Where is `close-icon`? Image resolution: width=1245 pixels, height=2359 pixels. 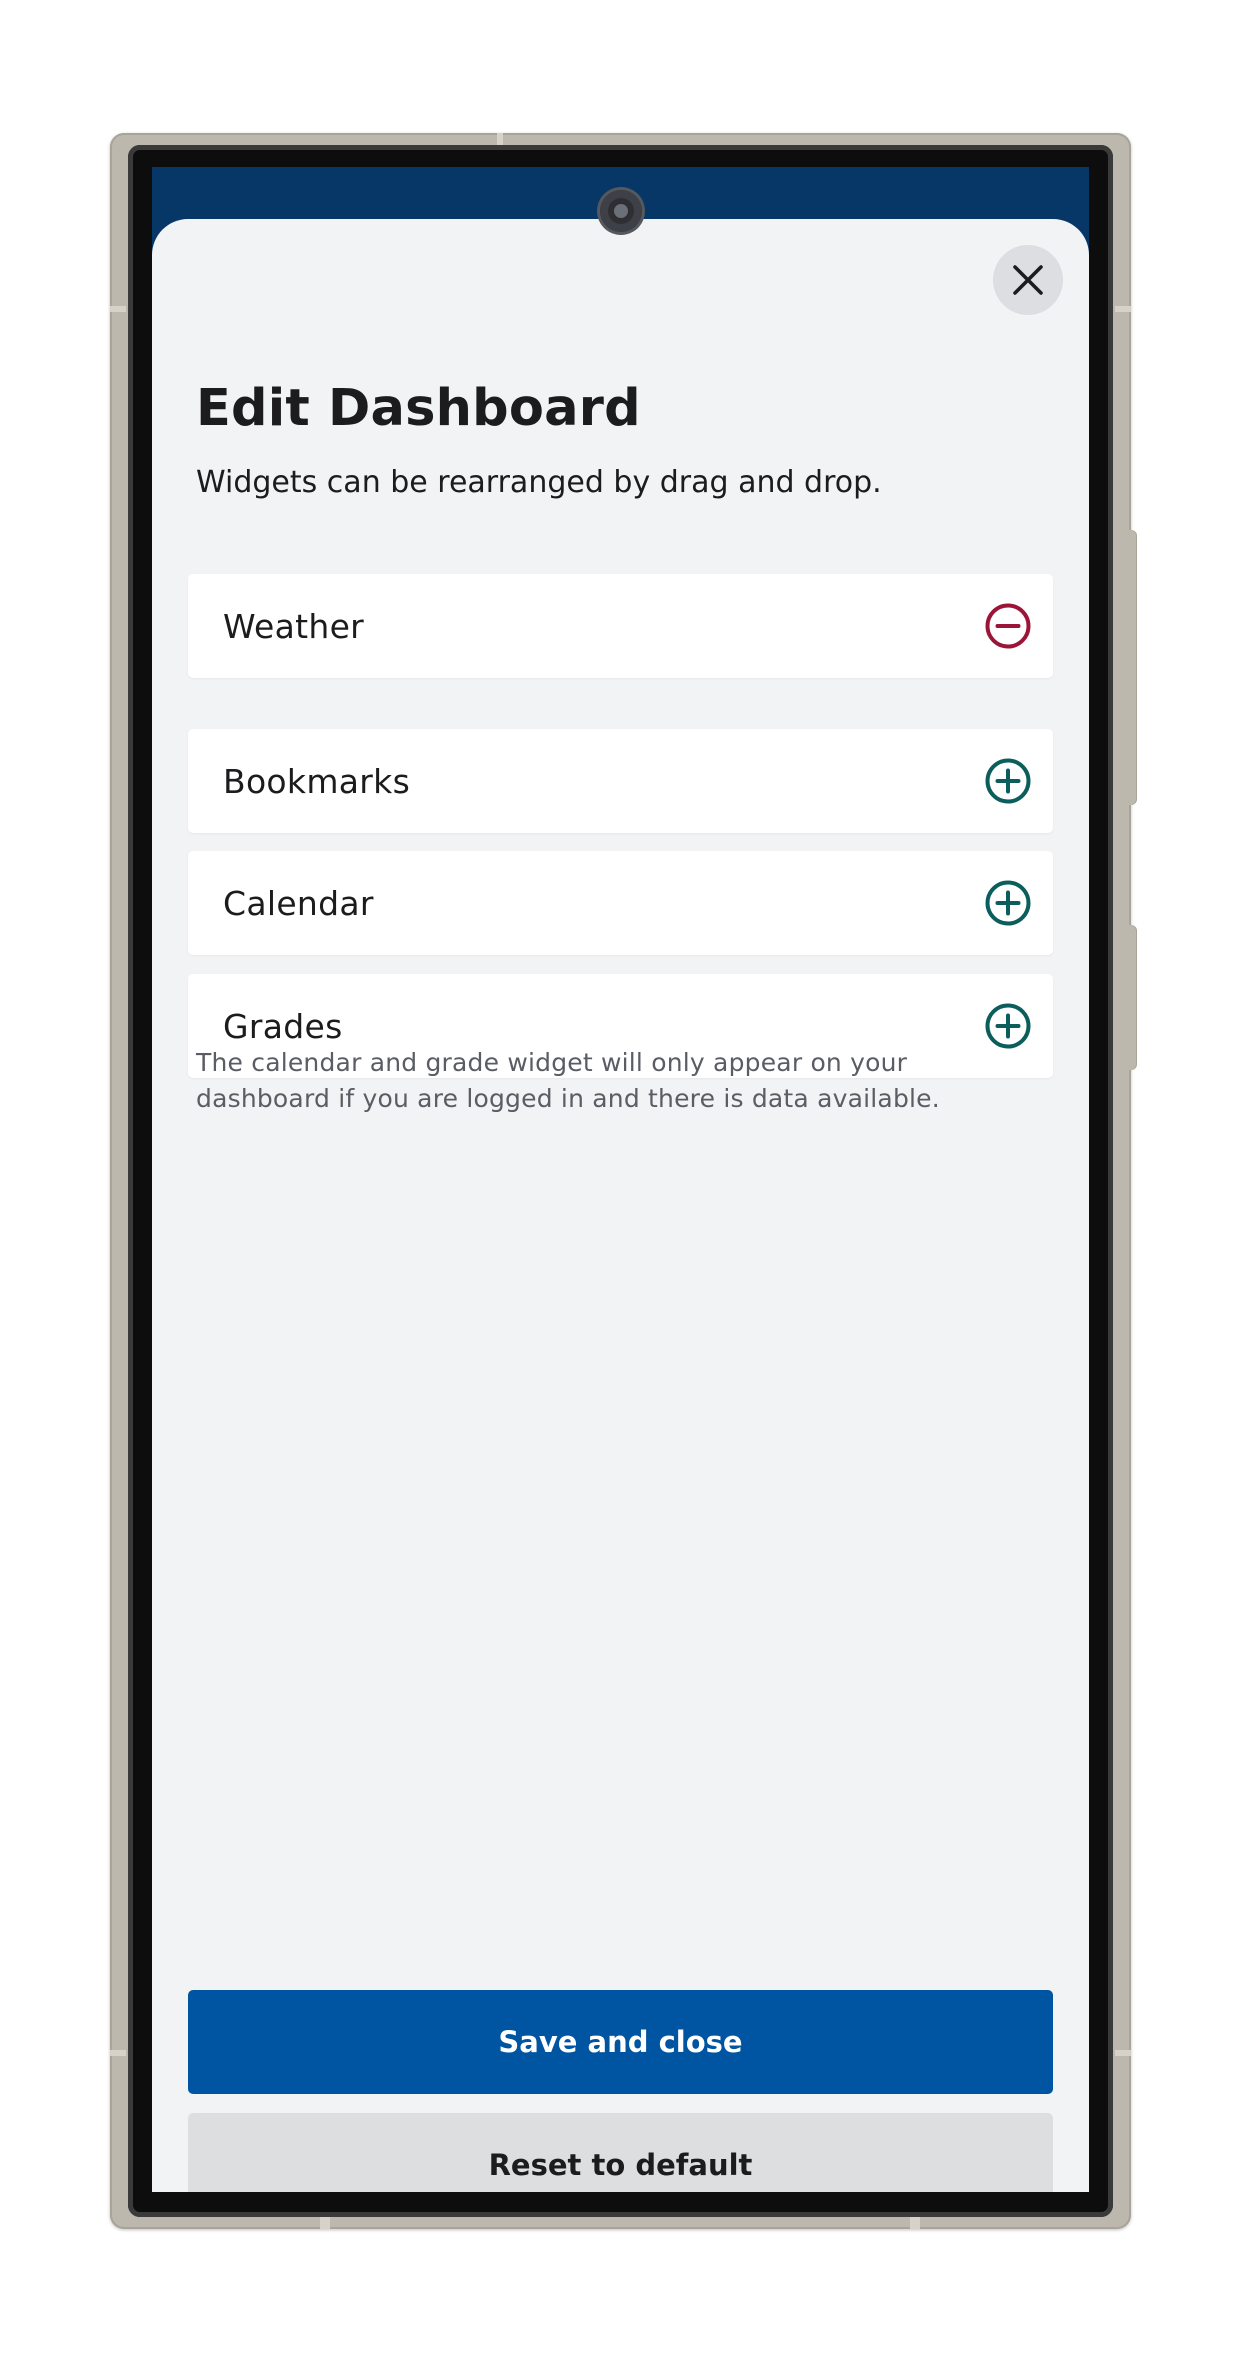
close-icon is located at coordinates (1028, 280).